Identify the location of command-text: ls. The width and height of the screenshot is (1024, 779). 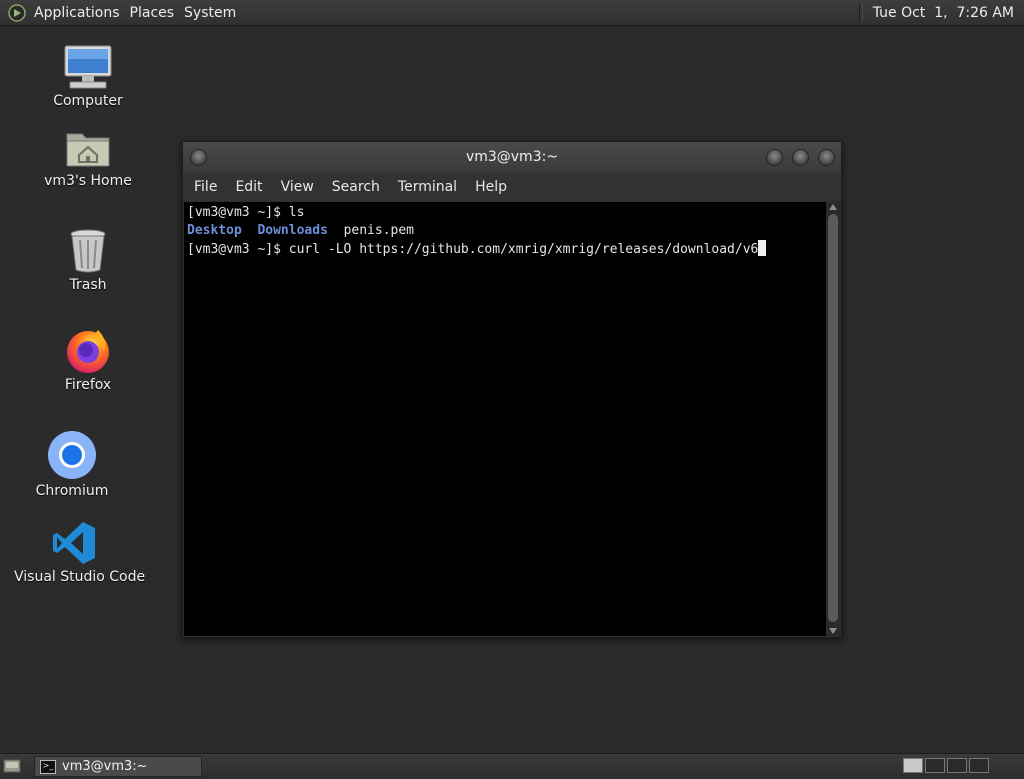
(296, 212).